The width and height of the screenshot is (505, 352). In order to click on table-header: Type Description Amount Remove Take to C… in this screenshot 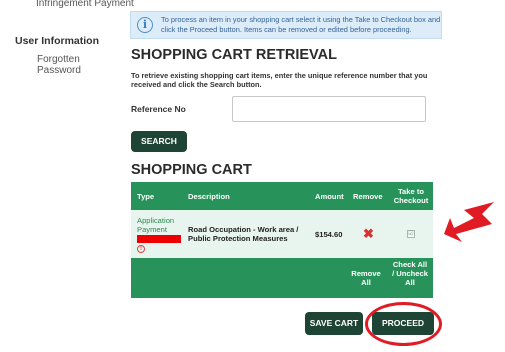, I will do `click(282, 196)`.